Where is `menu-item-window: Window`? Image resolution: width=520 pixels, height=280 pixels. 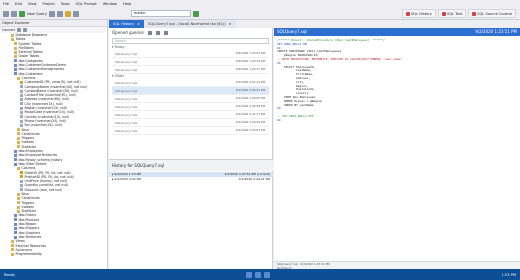 menu-item-window: Window is located at coordinates (110, 4).